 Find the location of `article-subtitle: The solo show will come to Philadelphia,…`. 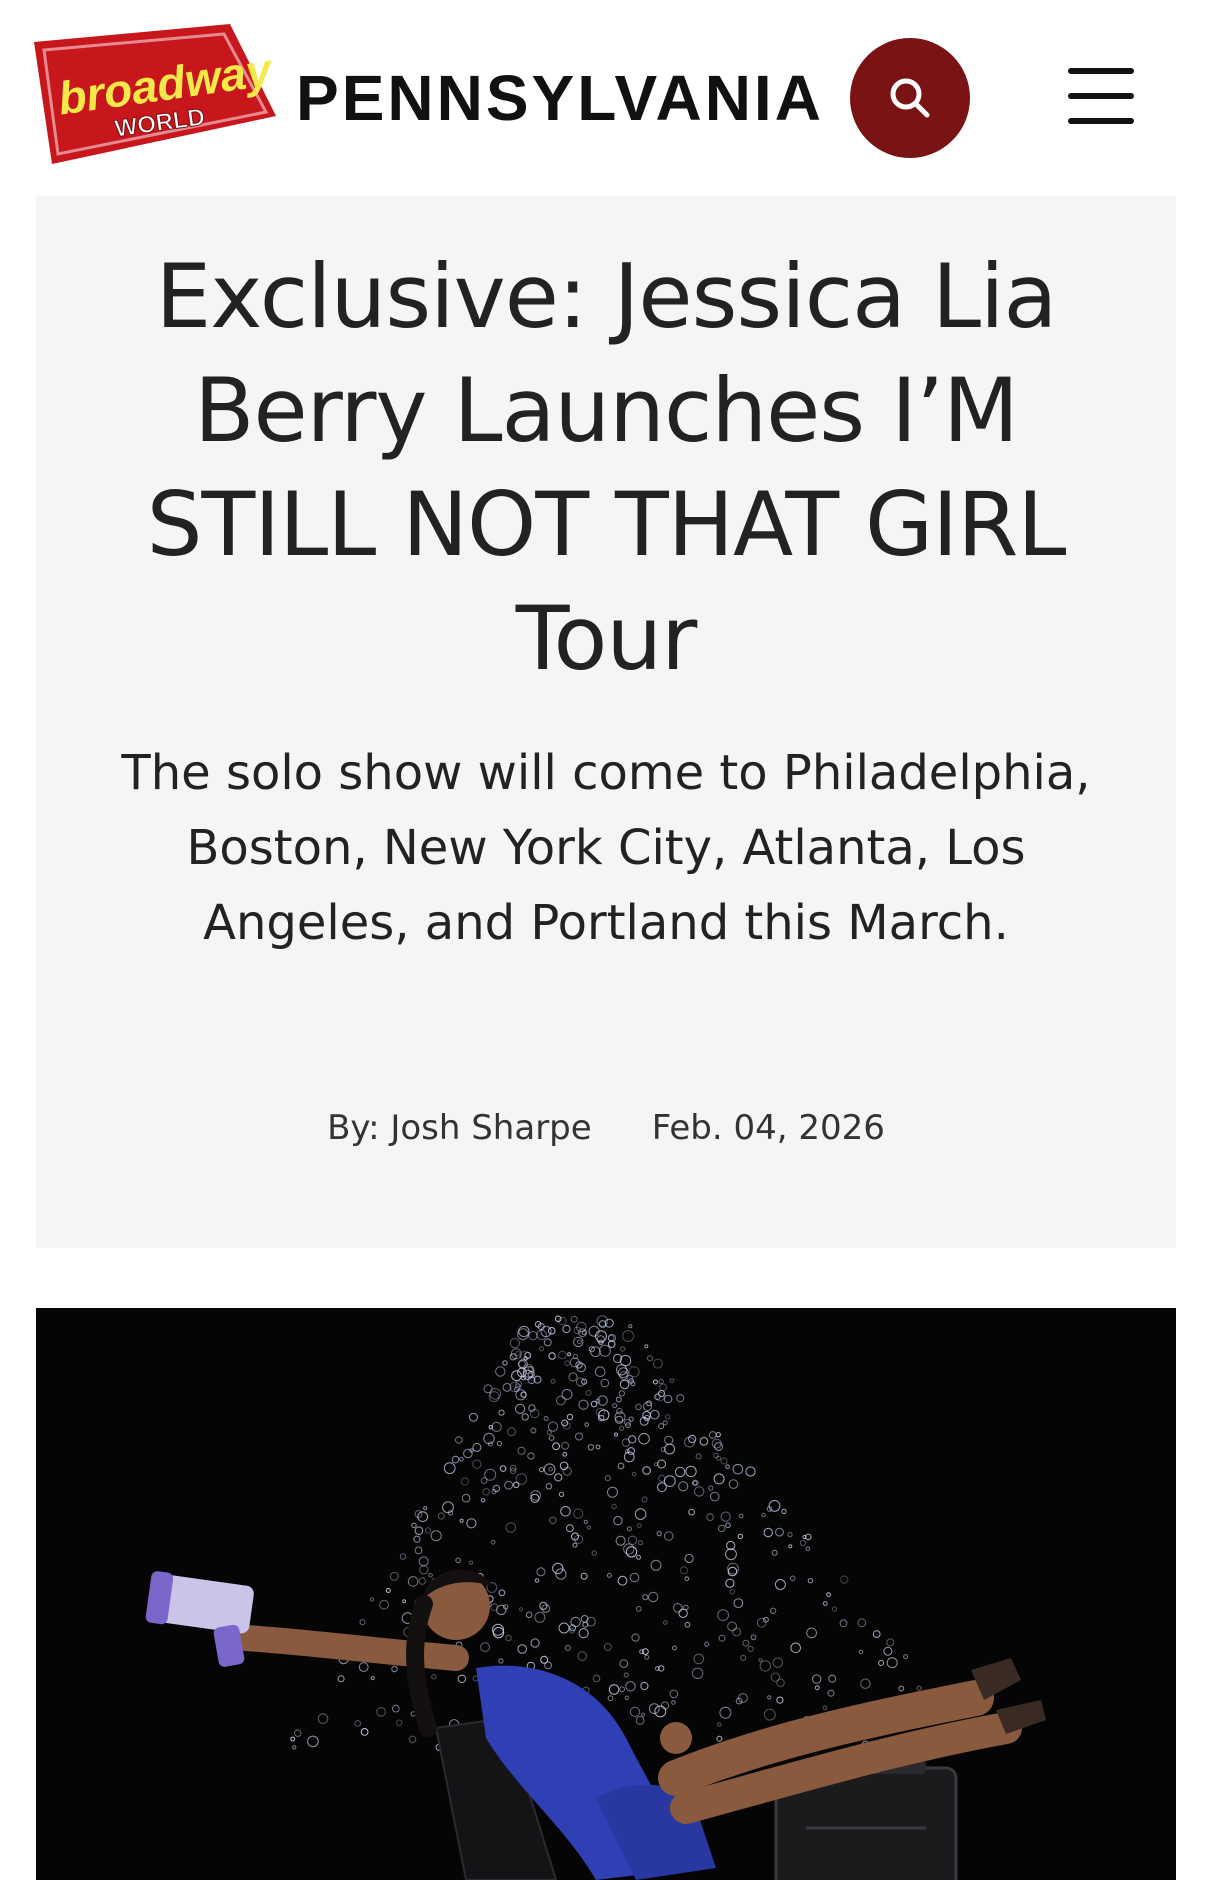

article-subtitle: The solo show will come to Philadelphia,… is located at coordinates (606, 848).